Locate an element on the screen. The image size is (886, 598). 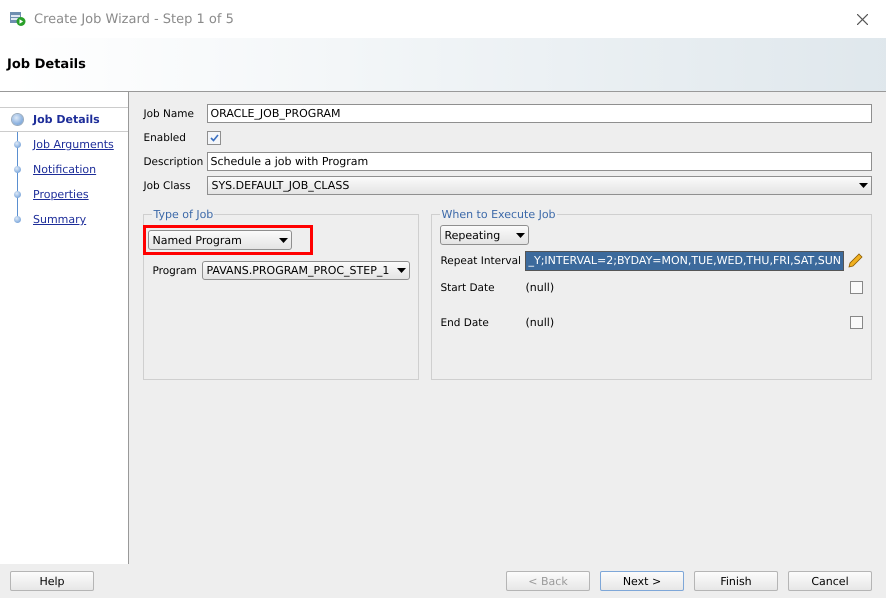
step-link: Notification is located at coordinates (64, 169).